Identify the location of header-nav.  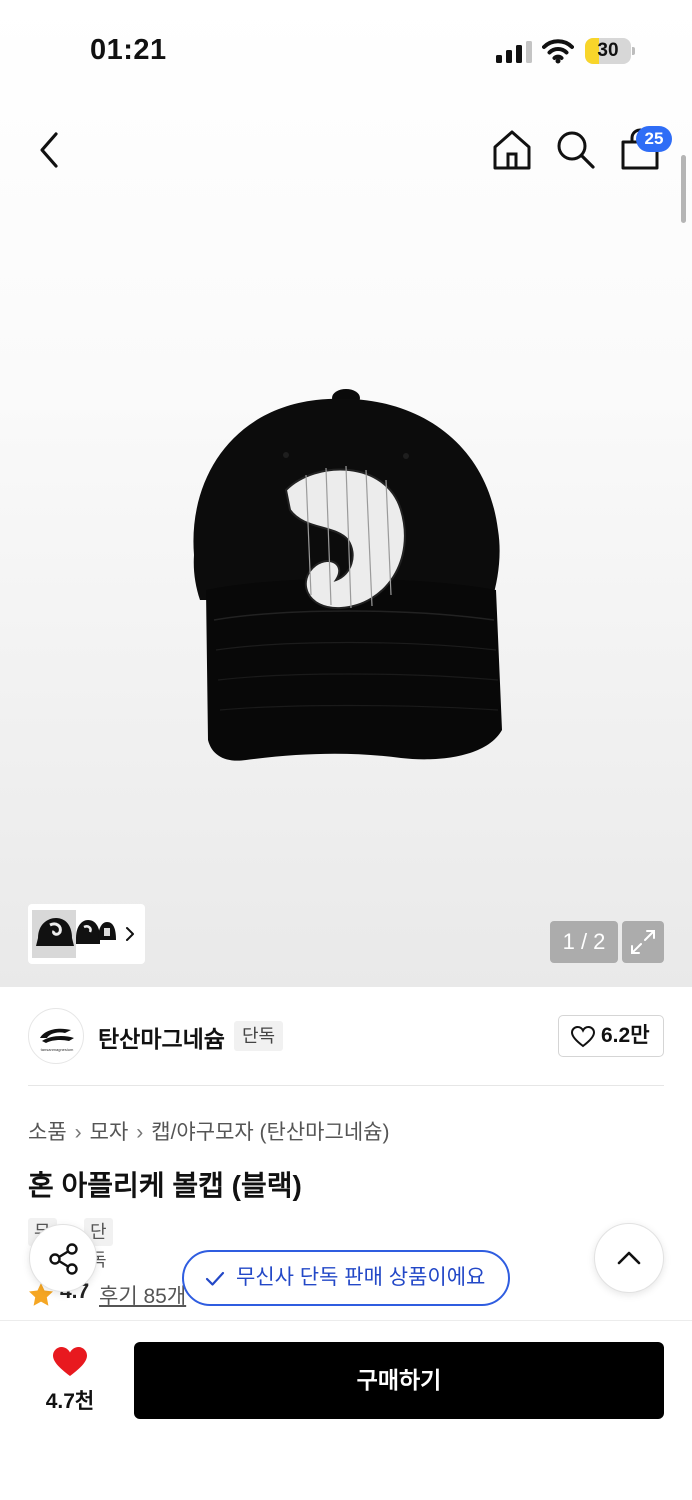
(346, 150).